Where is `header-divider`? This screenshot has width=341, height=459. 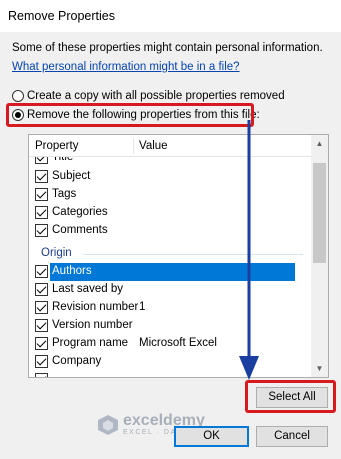 header-divider is located at coordinates (133, 146).